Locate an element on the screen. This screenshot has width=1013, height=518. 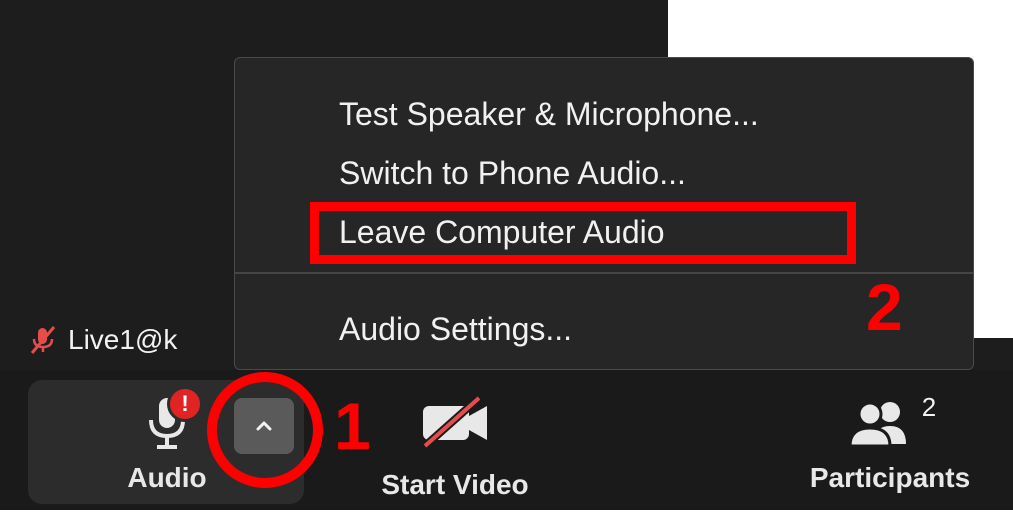
muted-mic-icon is located at coordinates (43, 340).